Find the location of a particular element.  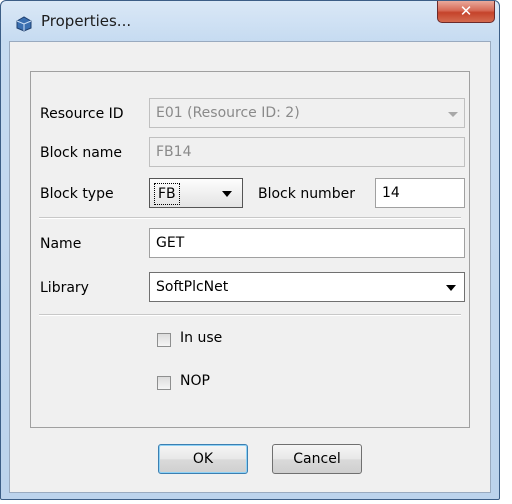

name-field: GET is located at coordinates (307, 243).